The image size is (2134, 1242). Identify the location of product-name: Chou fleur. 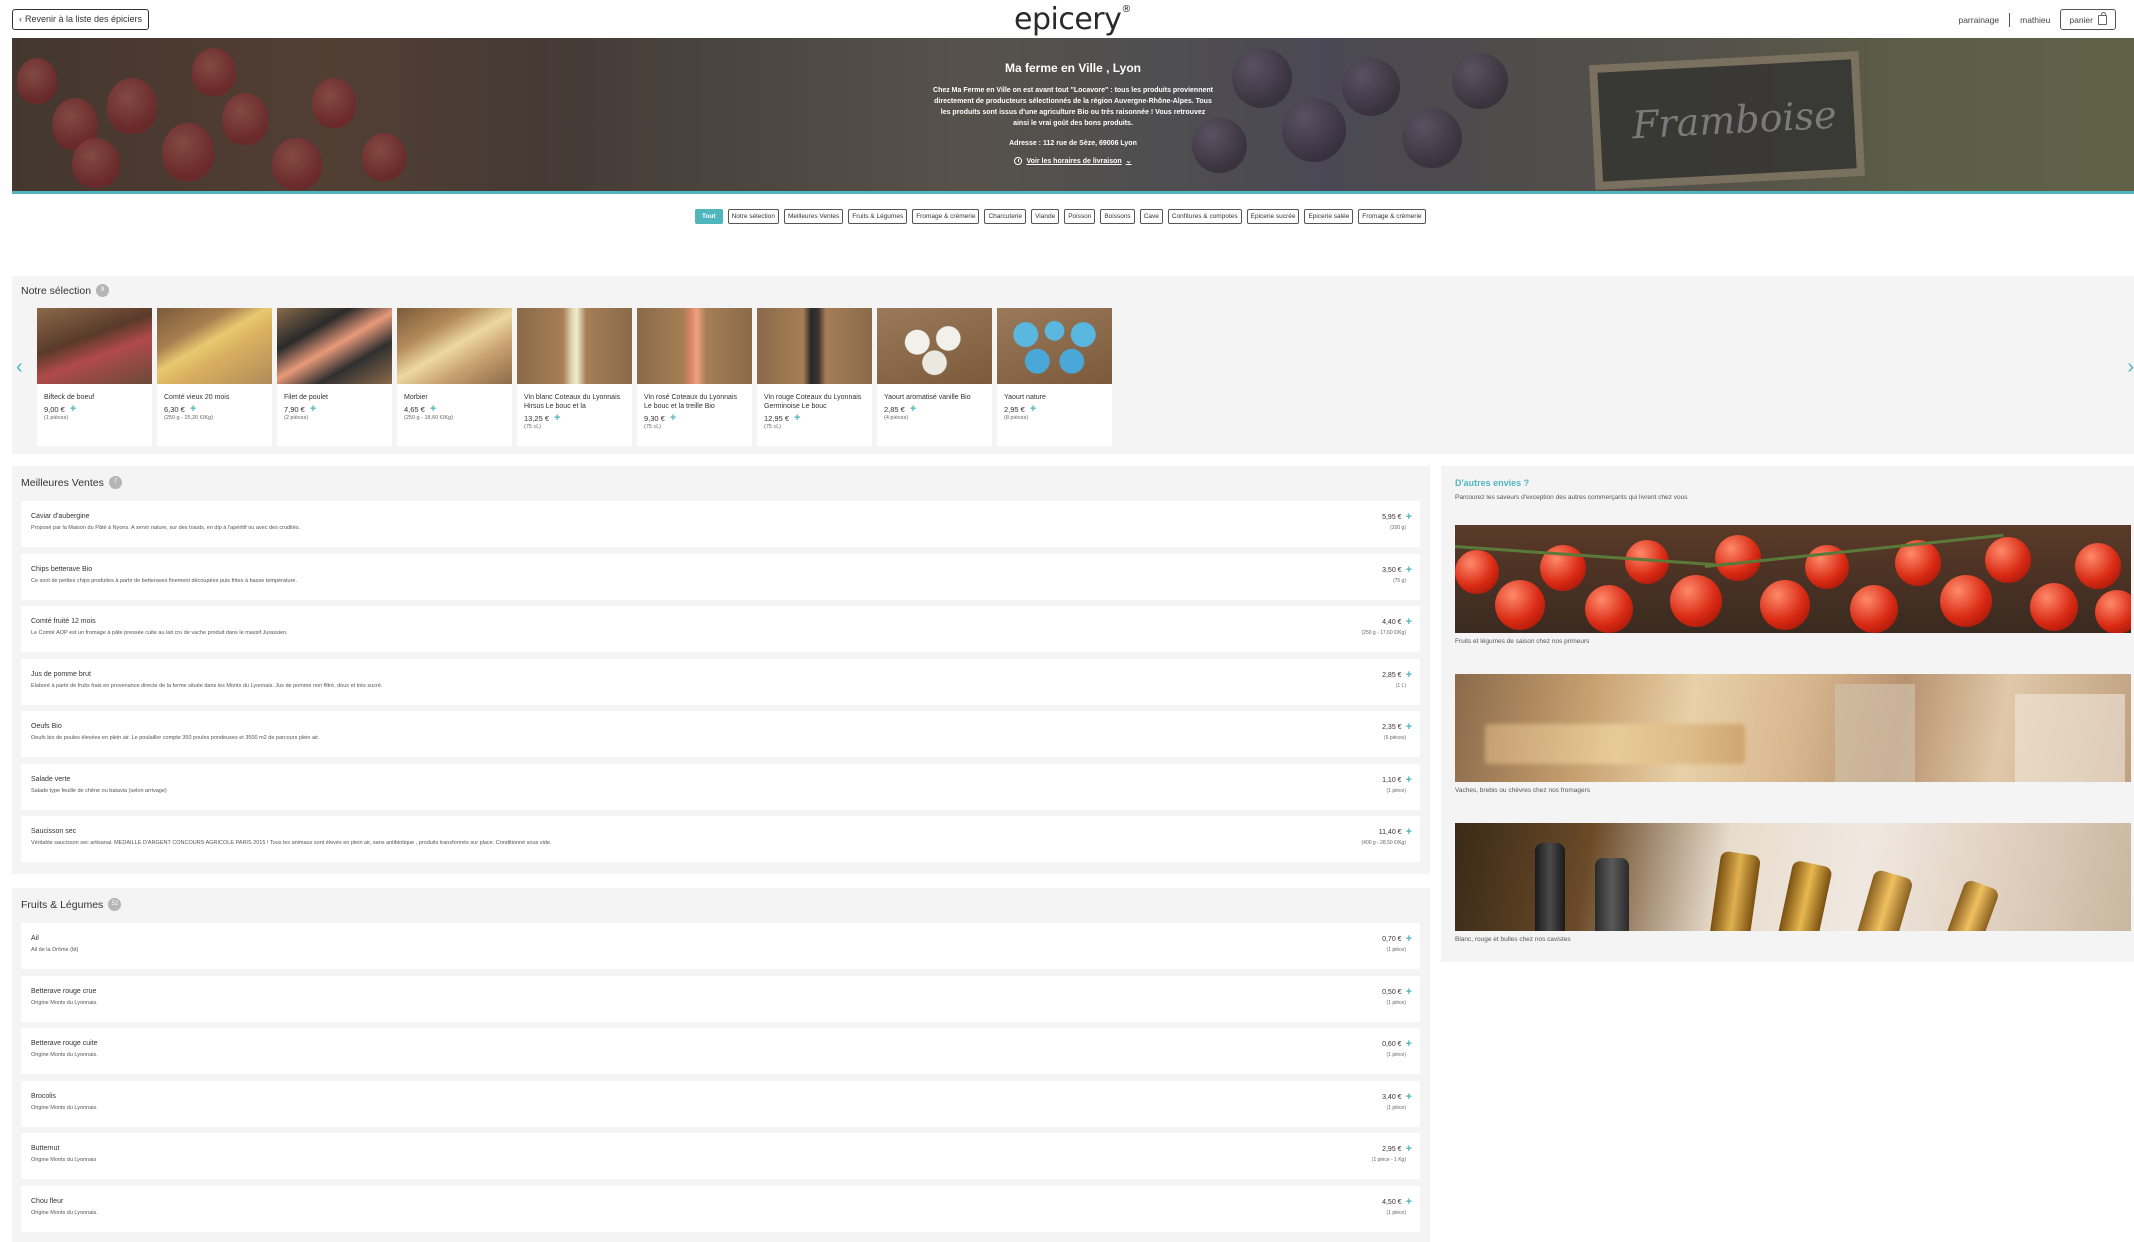
(47, 1201).